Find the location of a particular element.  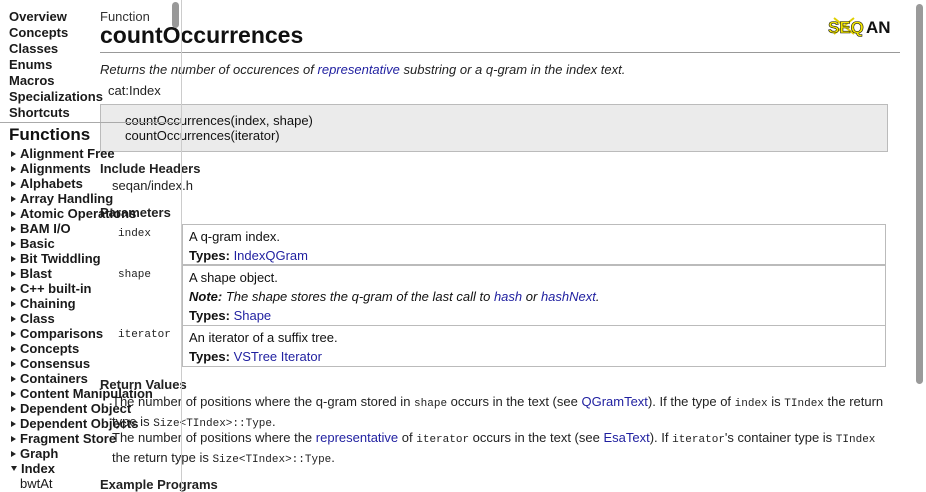

function-category-item: Array Handling is located at coordinates (82, 198).